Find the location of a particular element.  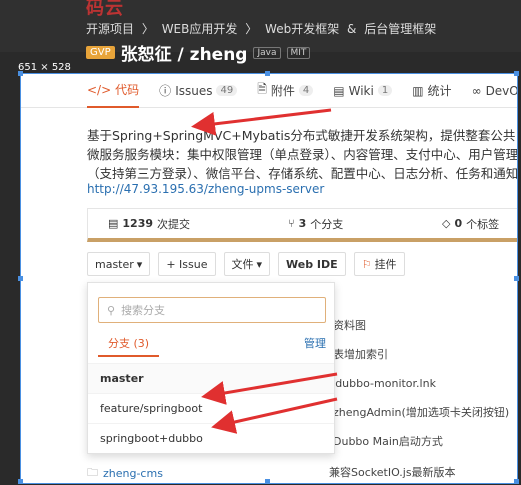

folder-icon: 🗀 is located at coordinates (92, 472).